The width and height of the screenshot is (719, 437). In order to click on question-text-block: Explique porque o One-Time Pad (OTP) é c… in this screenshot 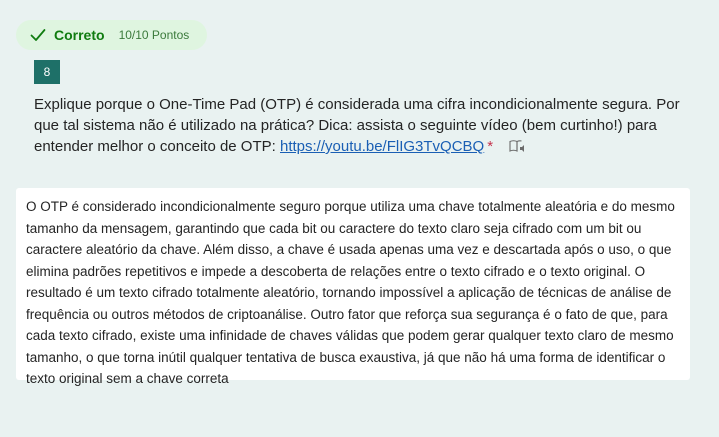, I will do `click(359, 125)`.